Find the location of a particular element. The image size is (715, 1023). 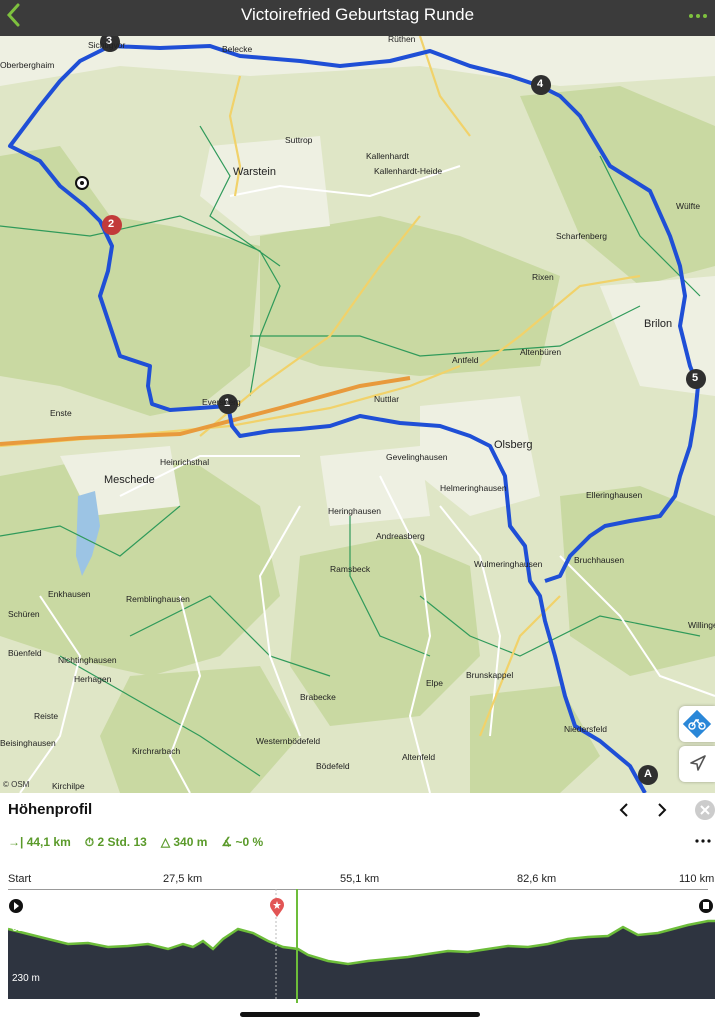

place-label: Olsberg is located at coordinates (513, 445).